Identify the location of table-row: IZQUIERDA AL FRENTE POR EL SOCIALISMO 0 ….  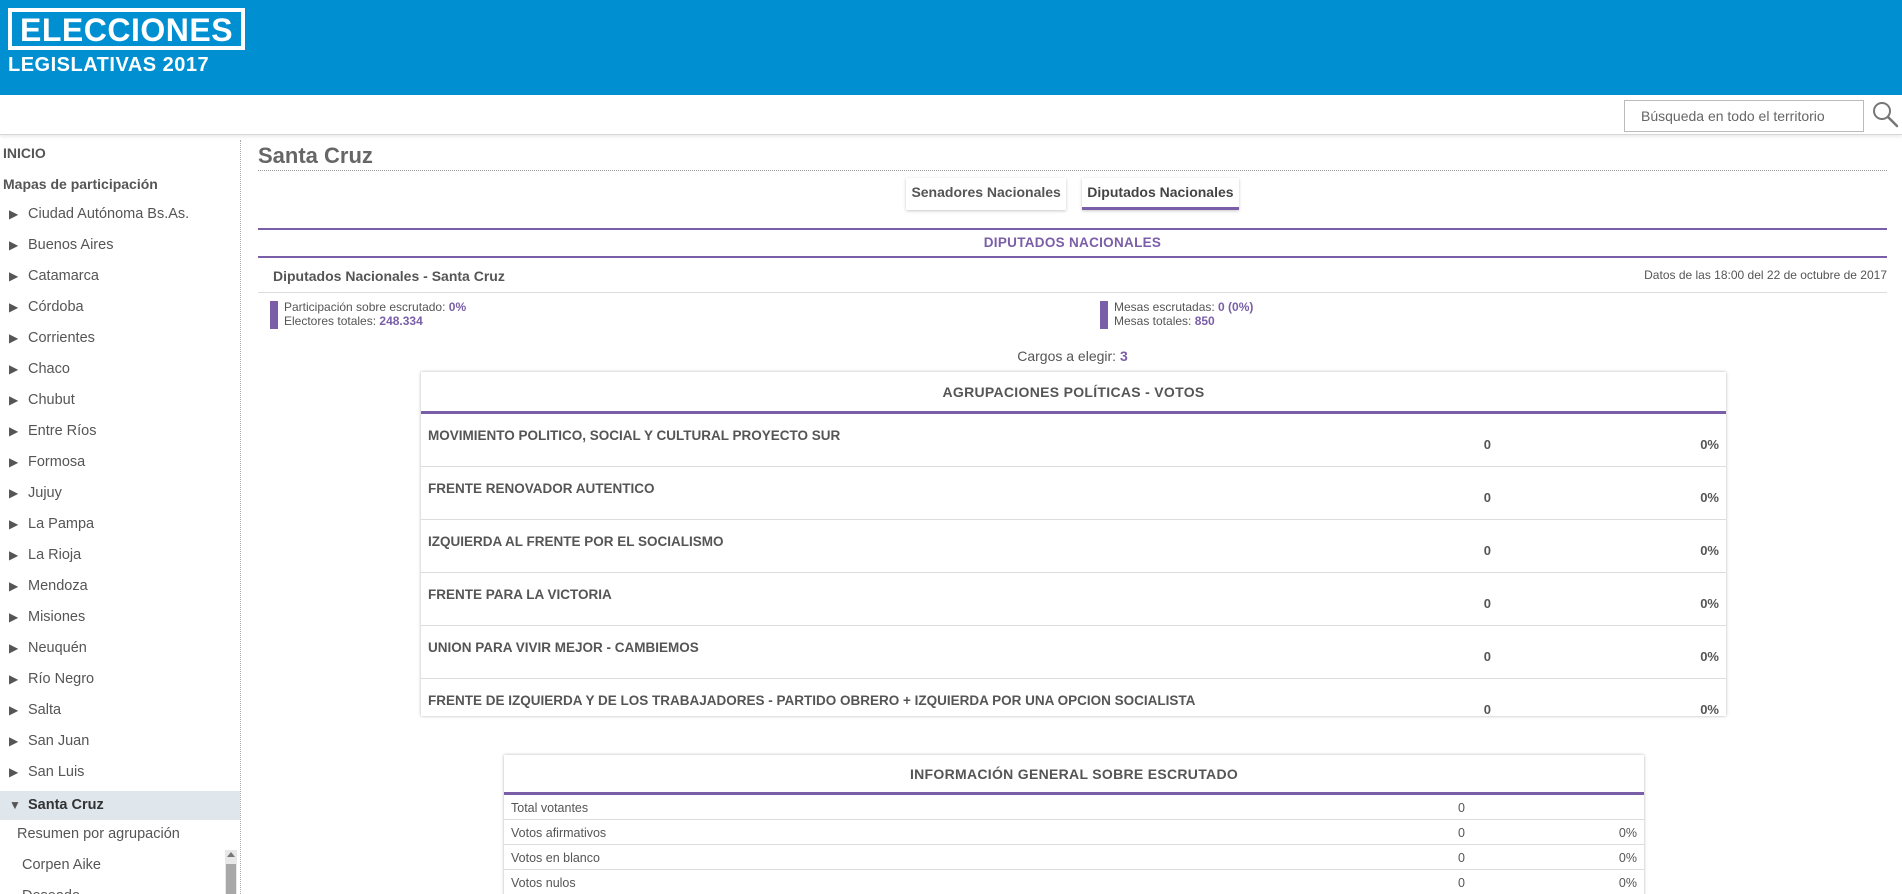
(1073, 546).